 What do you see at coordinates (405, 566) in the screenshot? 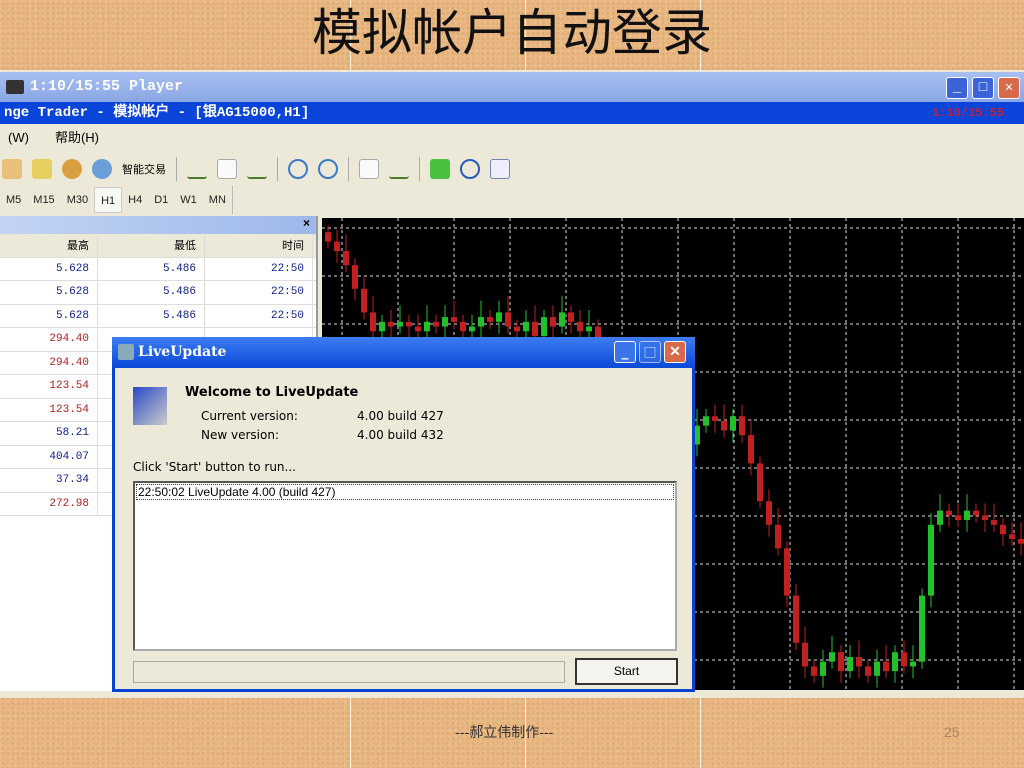
I see `log-list: 22:50:02 LiveUpdate 4.00 (build 427)` at bounding box center [405, 566].